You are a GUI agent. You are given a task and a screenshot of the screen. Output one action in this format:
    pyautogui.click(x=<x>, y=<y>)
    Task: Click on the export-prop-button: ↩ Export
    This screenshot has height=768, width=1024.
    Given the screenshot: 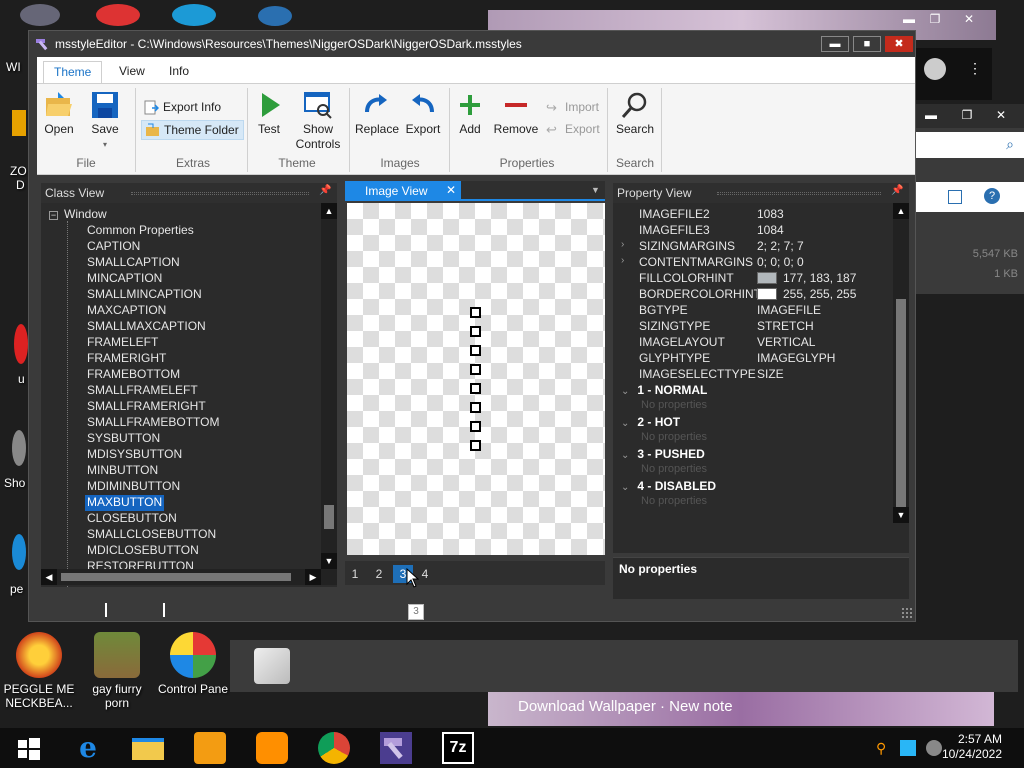 What is the action you would take?
    pyautogui.click(x=573, y=130)
    